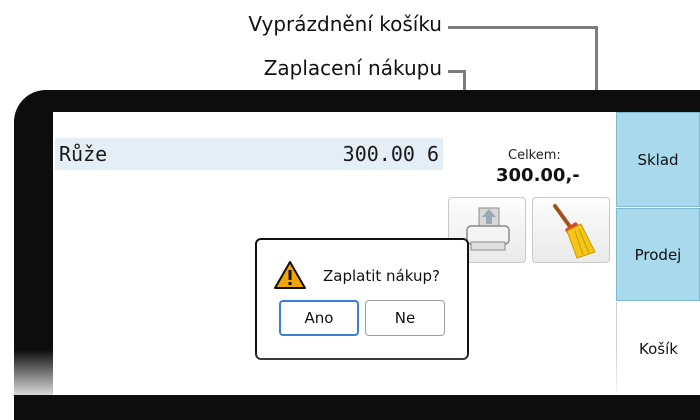 The image size is (700, 420). I want to click on callout-pay: Zaplacení nákupu, so click(352, 68).